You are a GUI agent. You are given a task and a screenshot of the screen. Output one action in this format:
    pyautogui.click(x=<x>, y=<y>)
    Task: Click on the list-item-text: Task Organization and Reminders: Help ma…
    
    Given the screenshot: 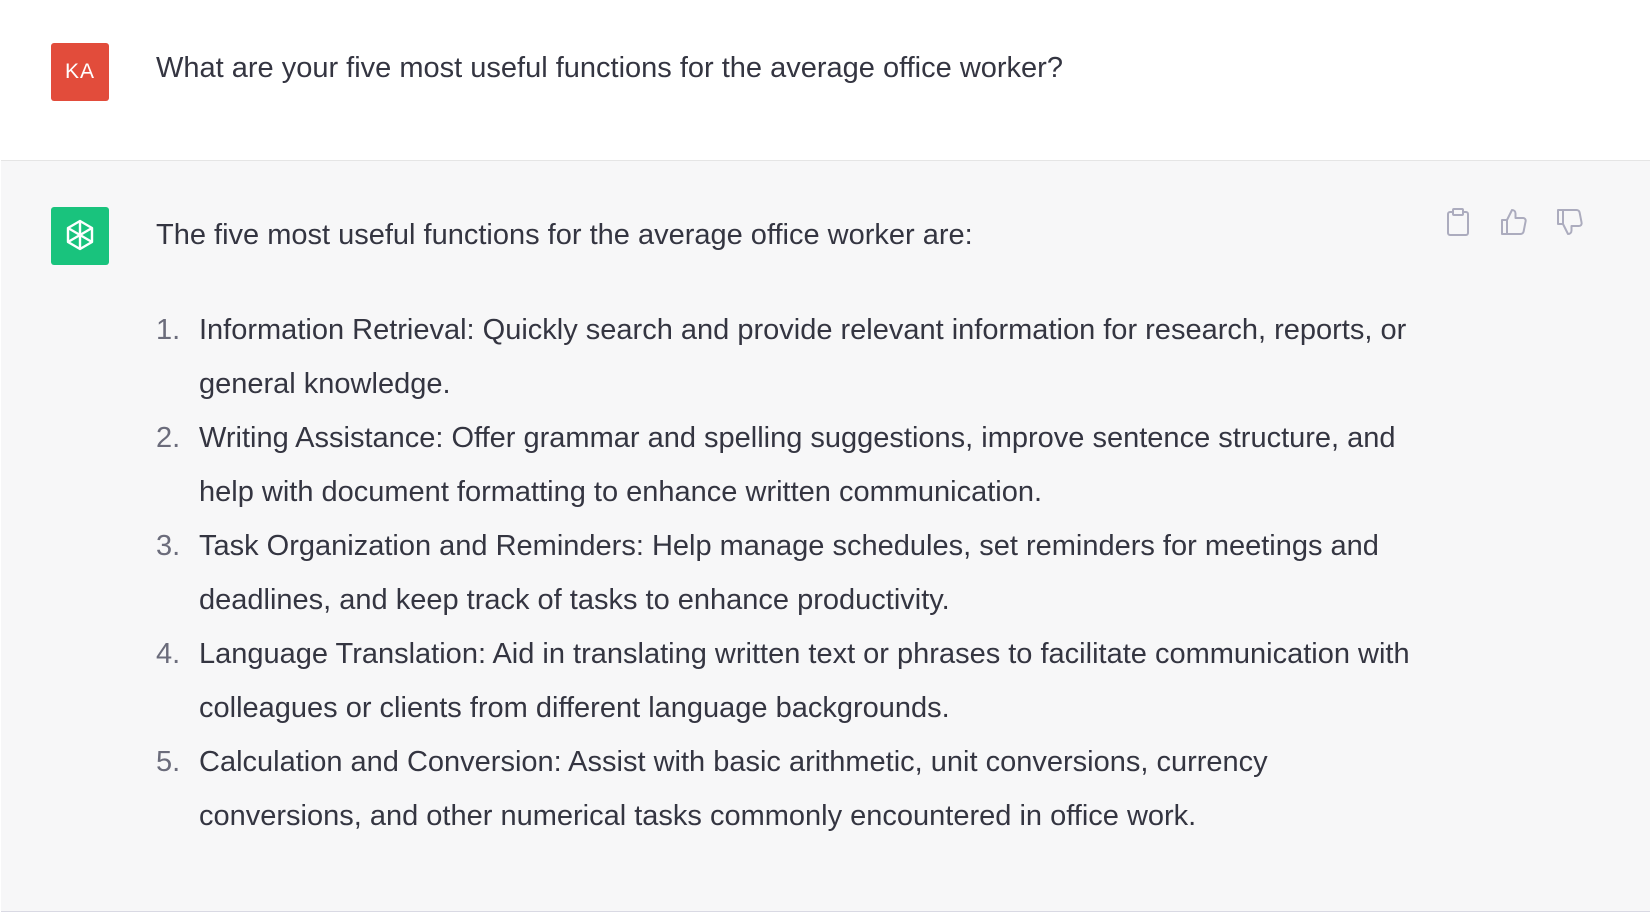 What is the action you would take?
    pyautogui.click(x=789, y=573)
    